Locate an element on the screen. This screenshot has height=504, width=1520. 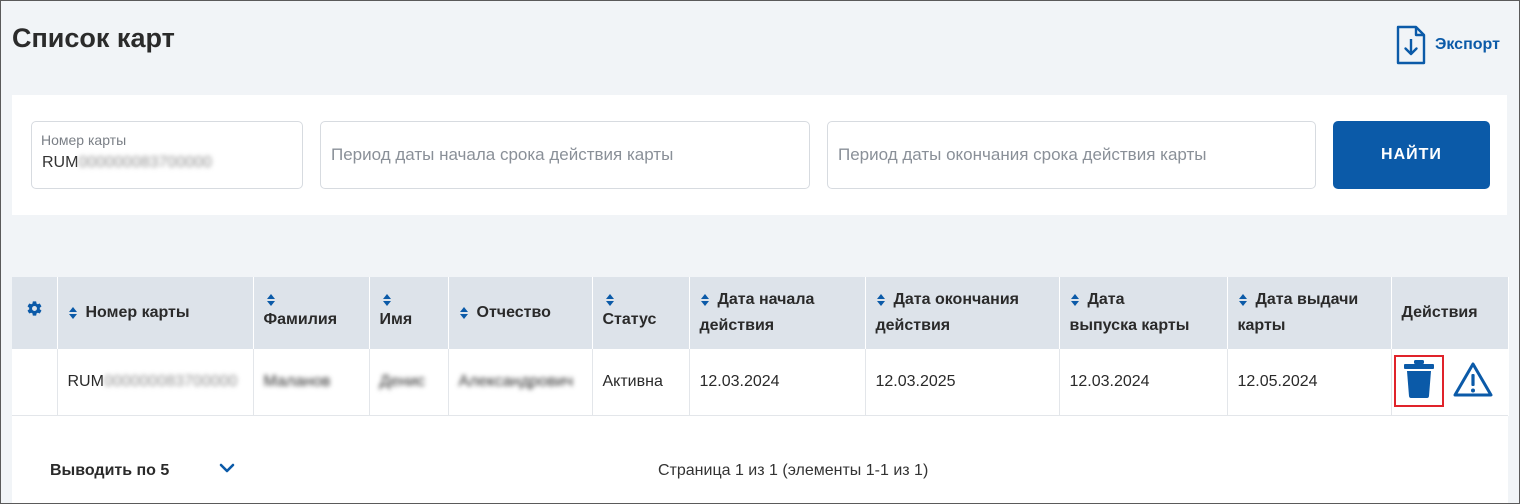
chevron-down-icon is located at coordinates (227, 470).